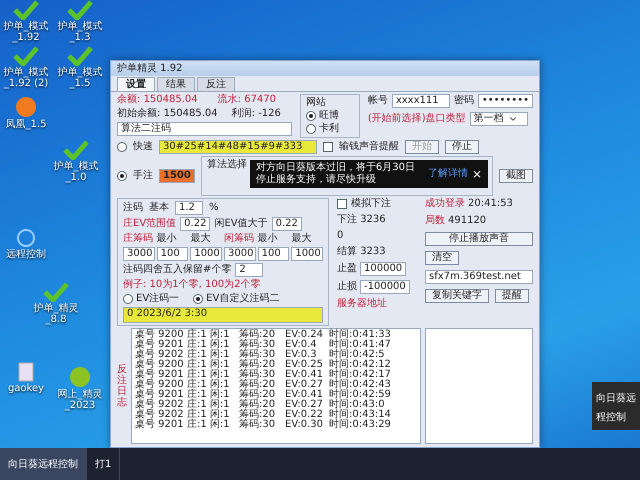 The image size is (640, 480). What do you see at coordinates (371, 204) in the screenshot?
I see `checkbox-label: 模拟下注` at bounding box center [371, 204].